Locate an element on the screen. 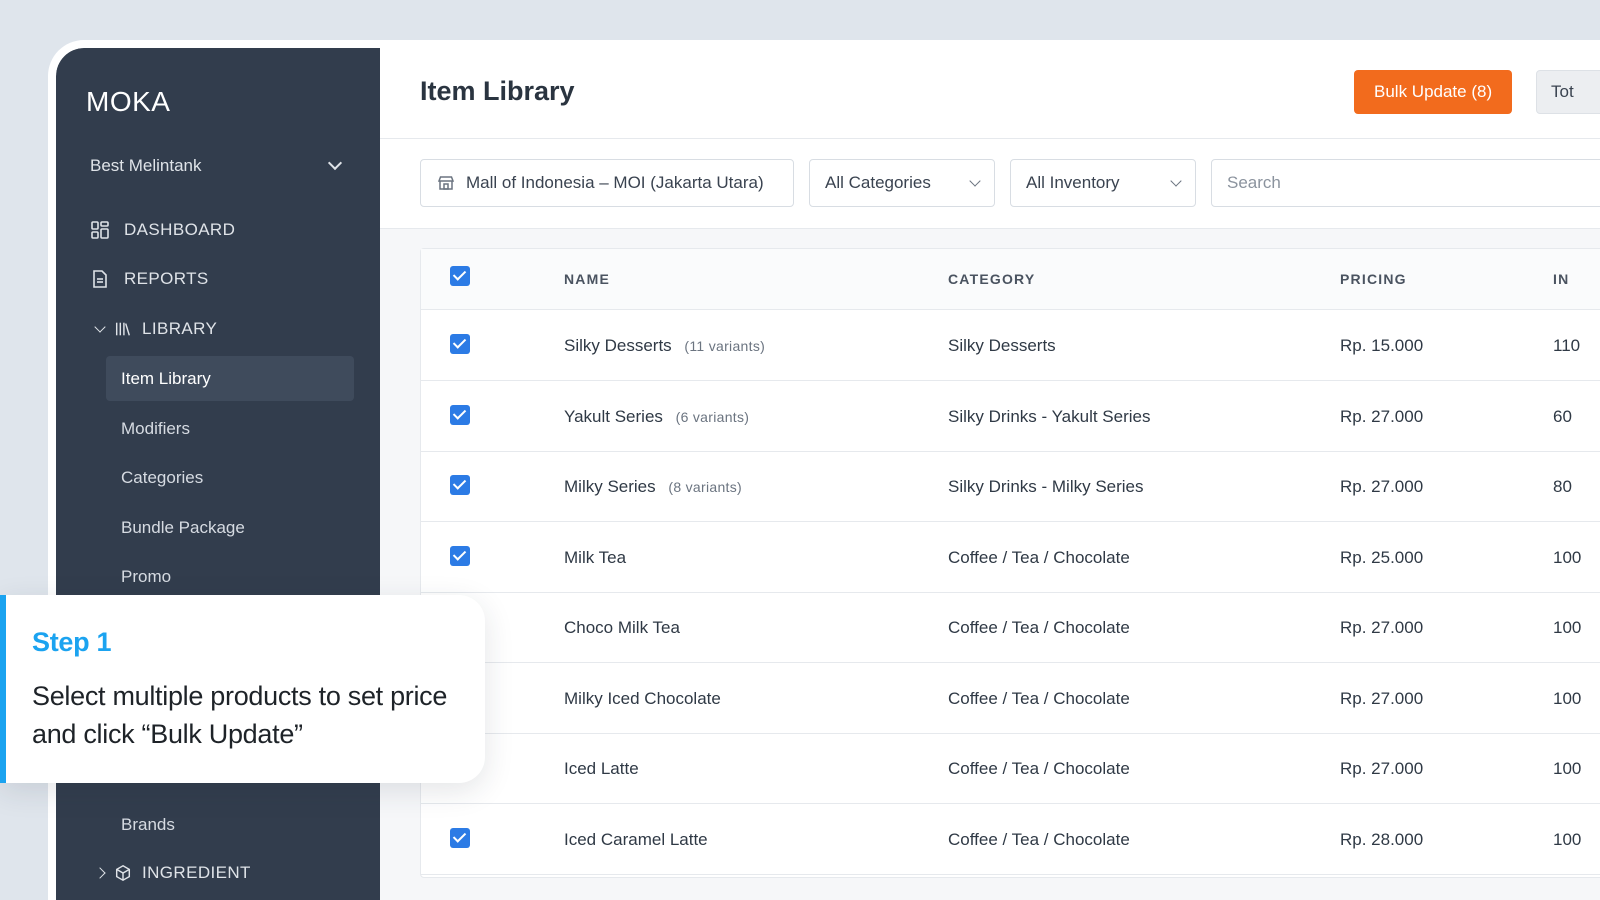 The width and height of the screenshot is (1600, 900). outlet-filter-value: Mall of Indonesia – MOI (Jakarta Utara) is located at coordinates (615, 182).